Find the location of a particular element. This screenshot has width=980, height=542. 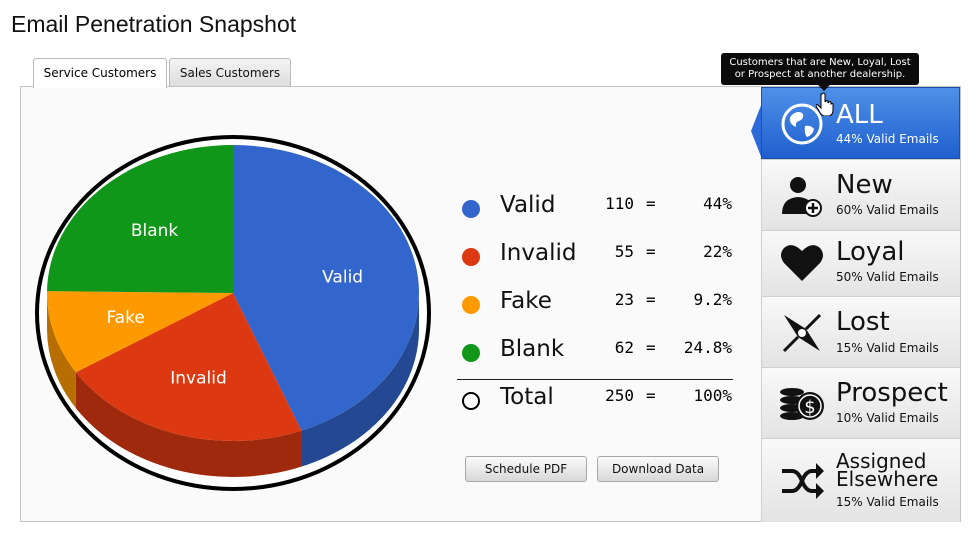

segment-lost: Lost 15% Valid Emails is located at coordinates (860, 331).